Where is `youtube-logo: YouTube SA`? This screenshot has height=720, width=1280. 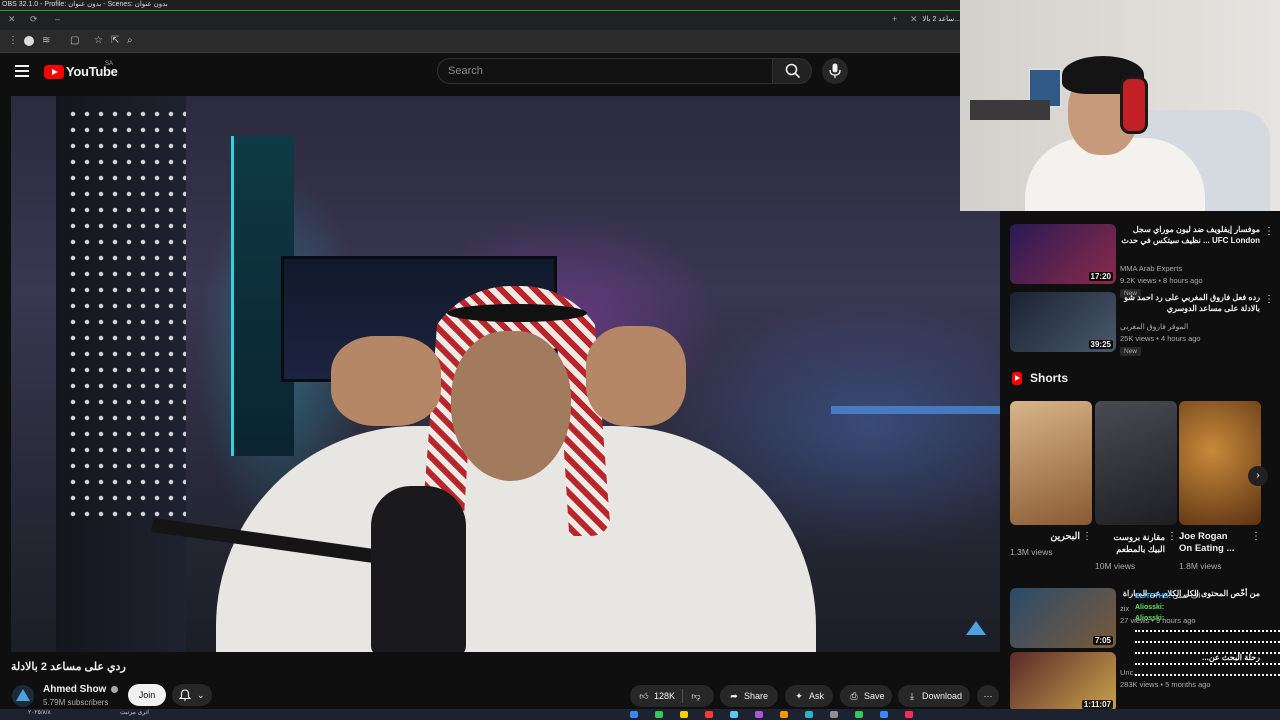
youtube-logo: YouTube SA is located at coordinates (81, 70).